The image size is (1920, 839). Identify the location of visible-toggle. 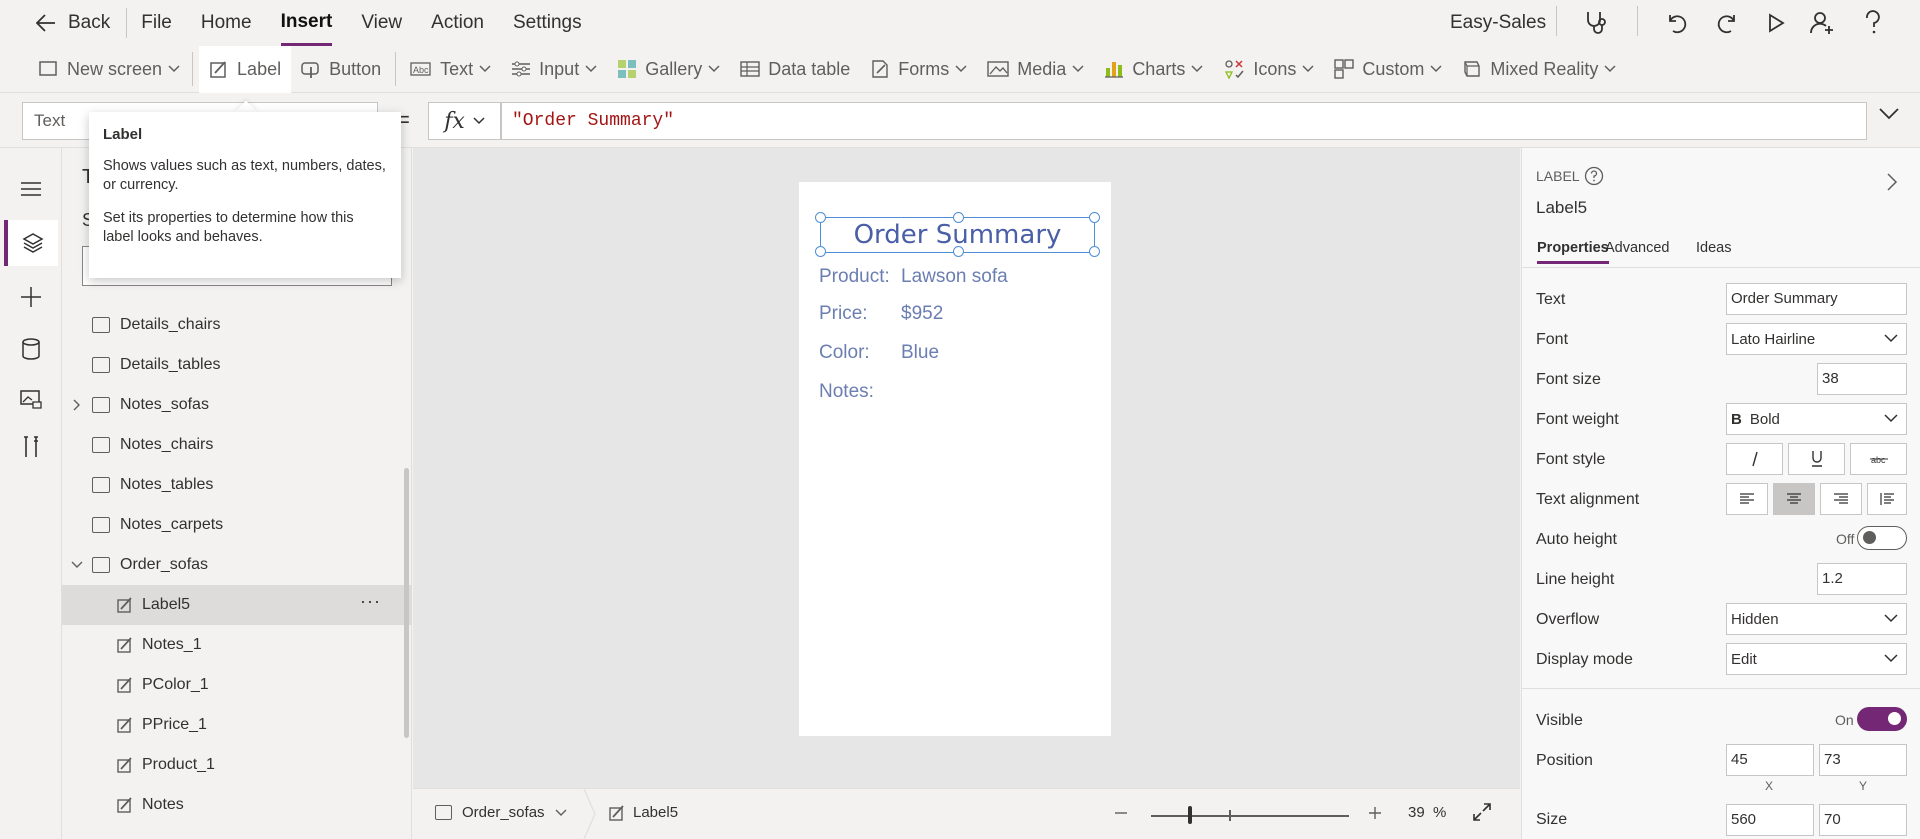
(1882, 719).